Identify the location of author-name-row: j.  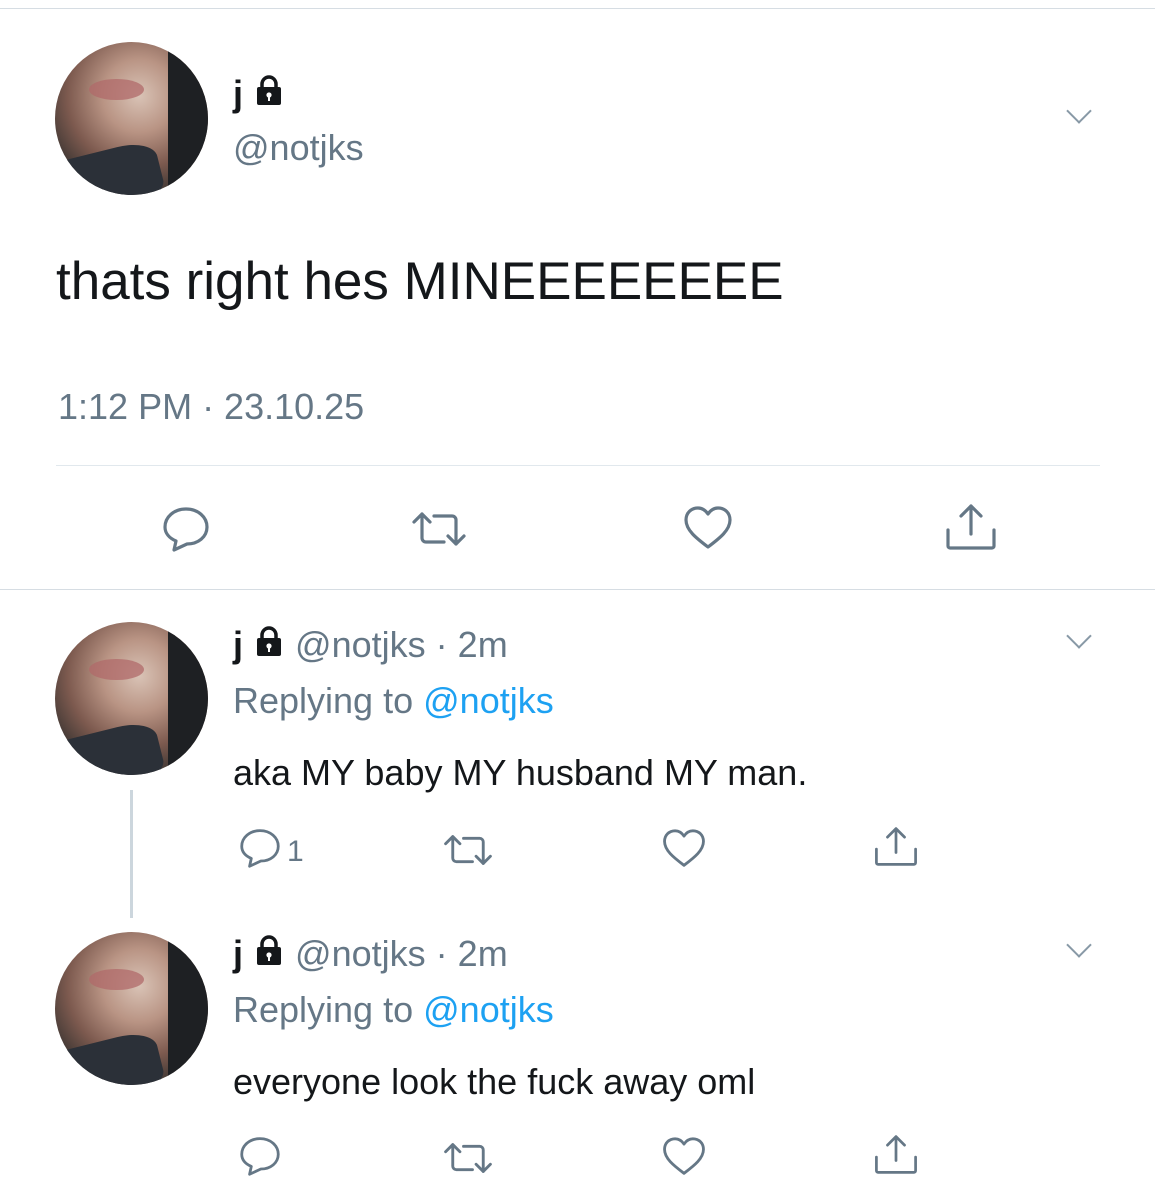
(259, 94).